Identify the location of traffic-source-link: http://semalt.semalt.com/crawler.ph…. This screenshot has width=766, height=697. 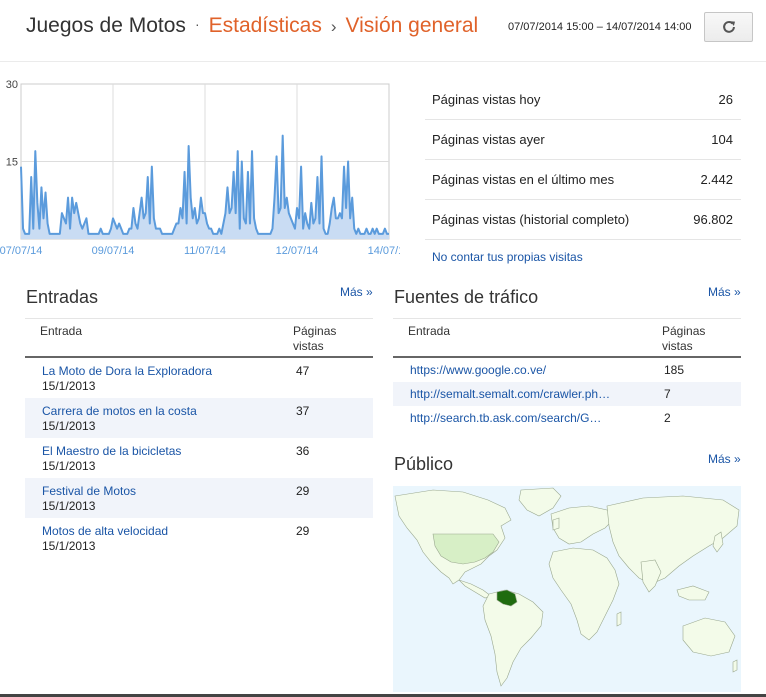
(520, 394).